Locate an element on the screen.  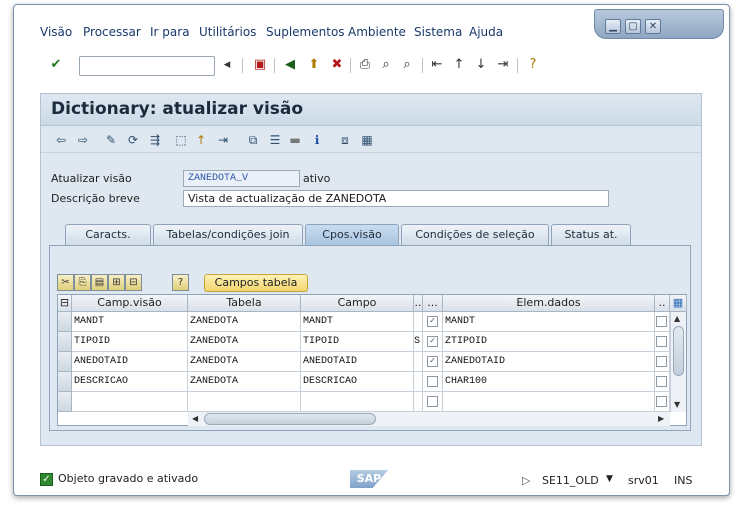
activate-icon: ⇶ is located at coordinates (155, 140).